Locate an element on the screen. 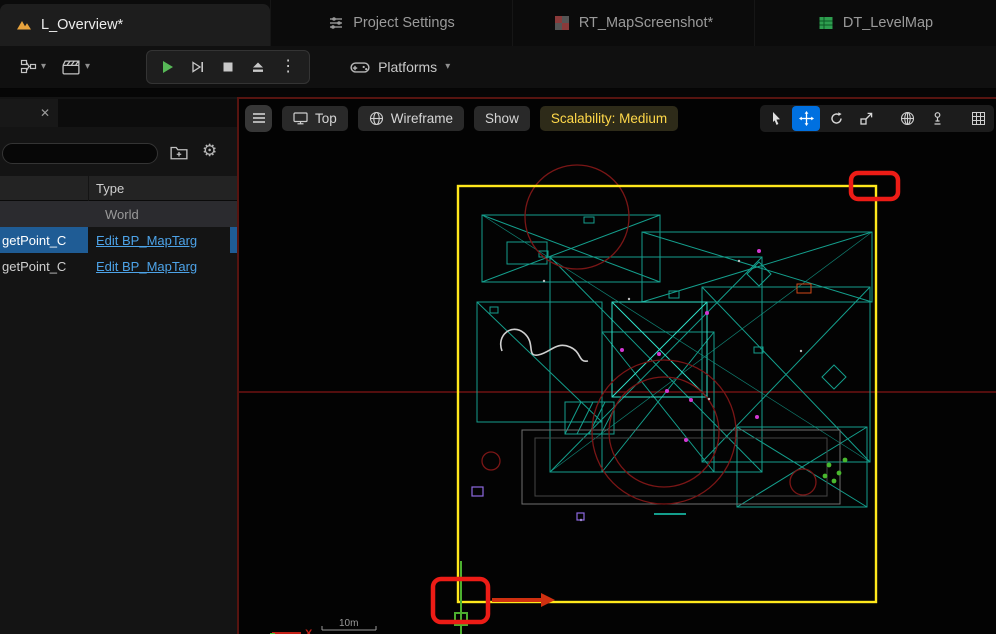 This screenshot has width=996, height=634. type-column-header: Type is located at coordinates (110, 188).